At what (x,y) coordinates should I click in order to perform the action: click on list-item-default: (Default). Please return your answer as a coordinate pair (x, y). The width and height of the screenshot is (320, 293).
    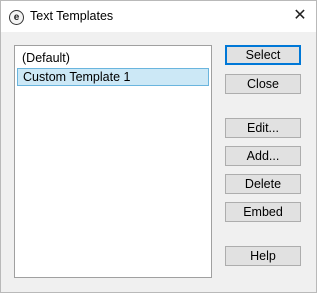
    Looking at the image, I should click on (113, 58).